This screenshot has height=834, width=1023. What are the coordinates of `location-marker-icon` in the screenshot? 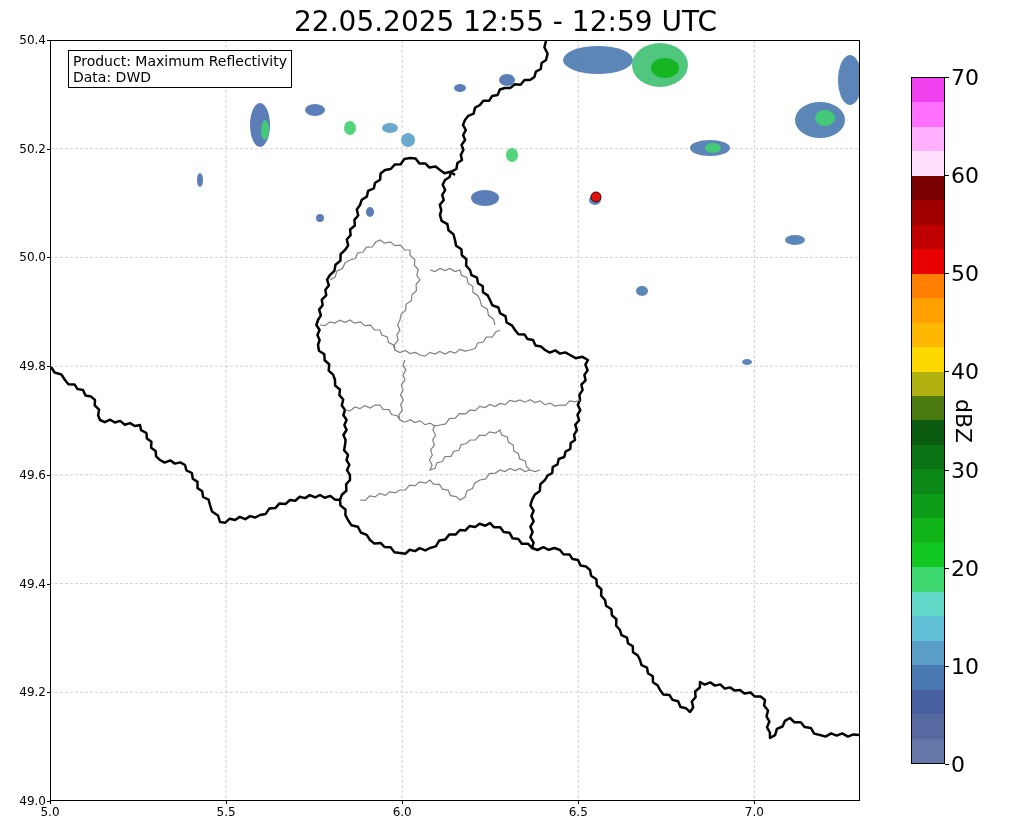 It's located at (596, 197).